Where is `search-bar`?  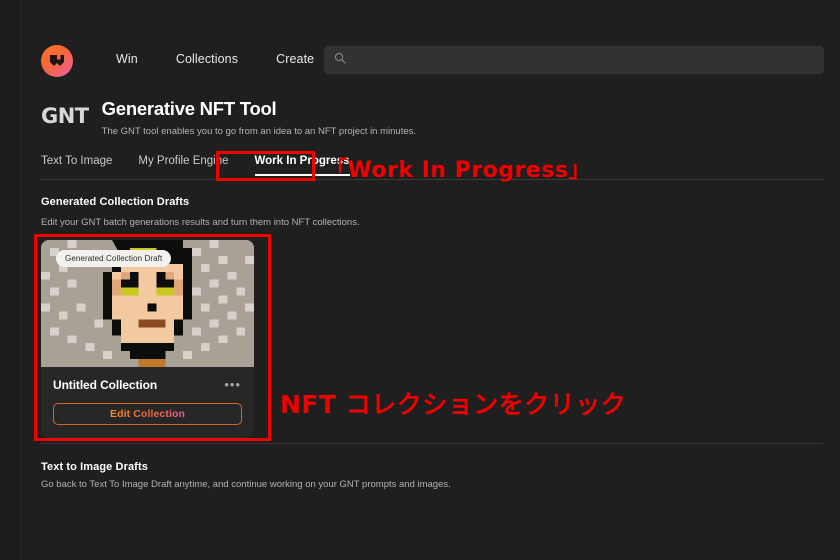 search-bar is located at coordinates (574, 60).